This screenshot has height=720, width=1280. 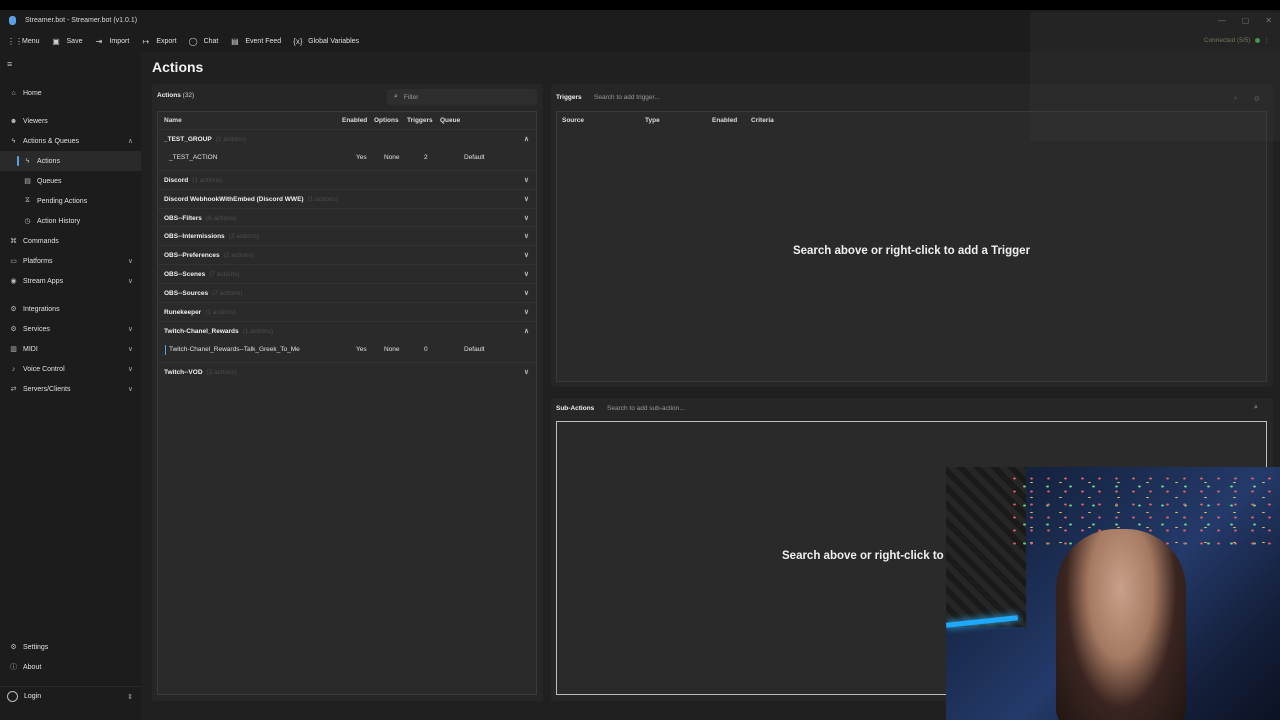 What do you see at coordinates (347, 273) in the screenshot?
I see `group-row: OBS--Scenes (7 actions) ∨` at bounding box center [347, 273].